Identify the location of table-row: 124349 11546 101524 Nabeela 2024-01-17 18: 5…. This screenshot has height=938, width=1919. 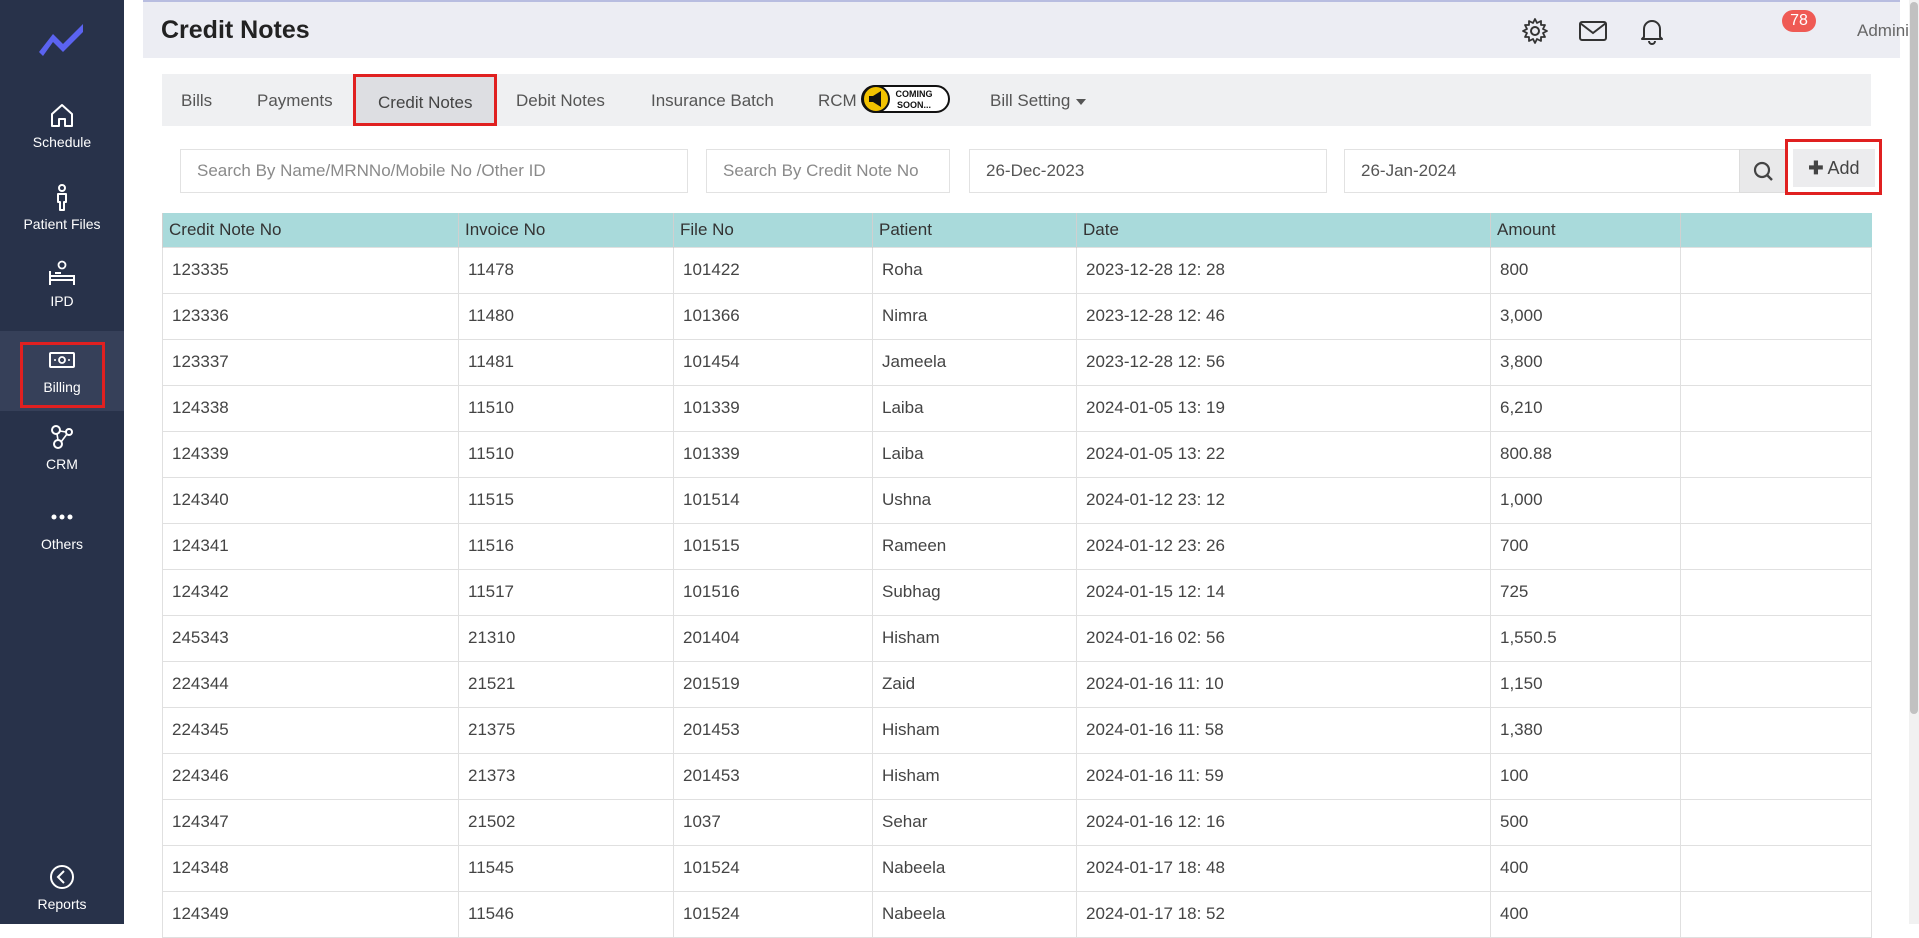
(1017, 914).